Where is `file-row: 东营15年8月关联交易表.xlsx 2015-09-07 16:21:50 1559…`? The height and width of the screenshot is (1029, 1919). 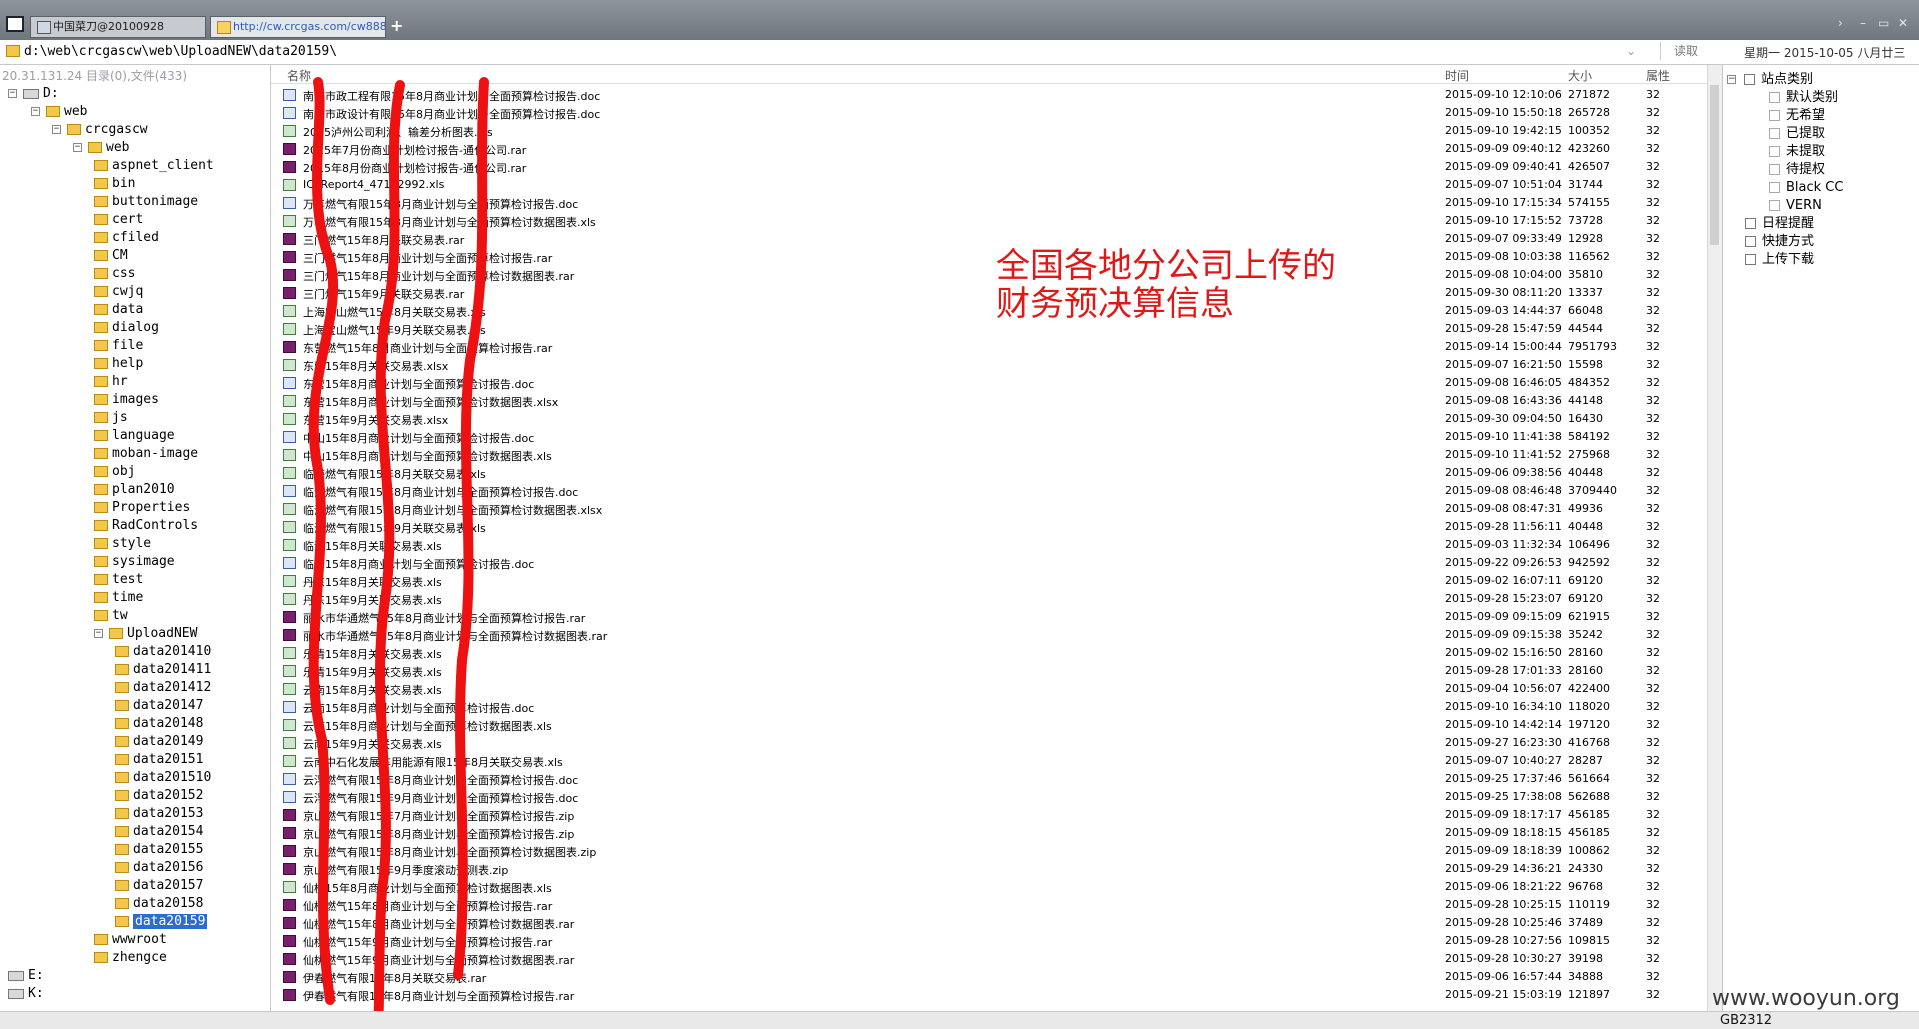 file-row: 东营15年8月关联交易表.xlsx 2015-09-07 16:21:50 1559… is located at coordinates (981, 365).